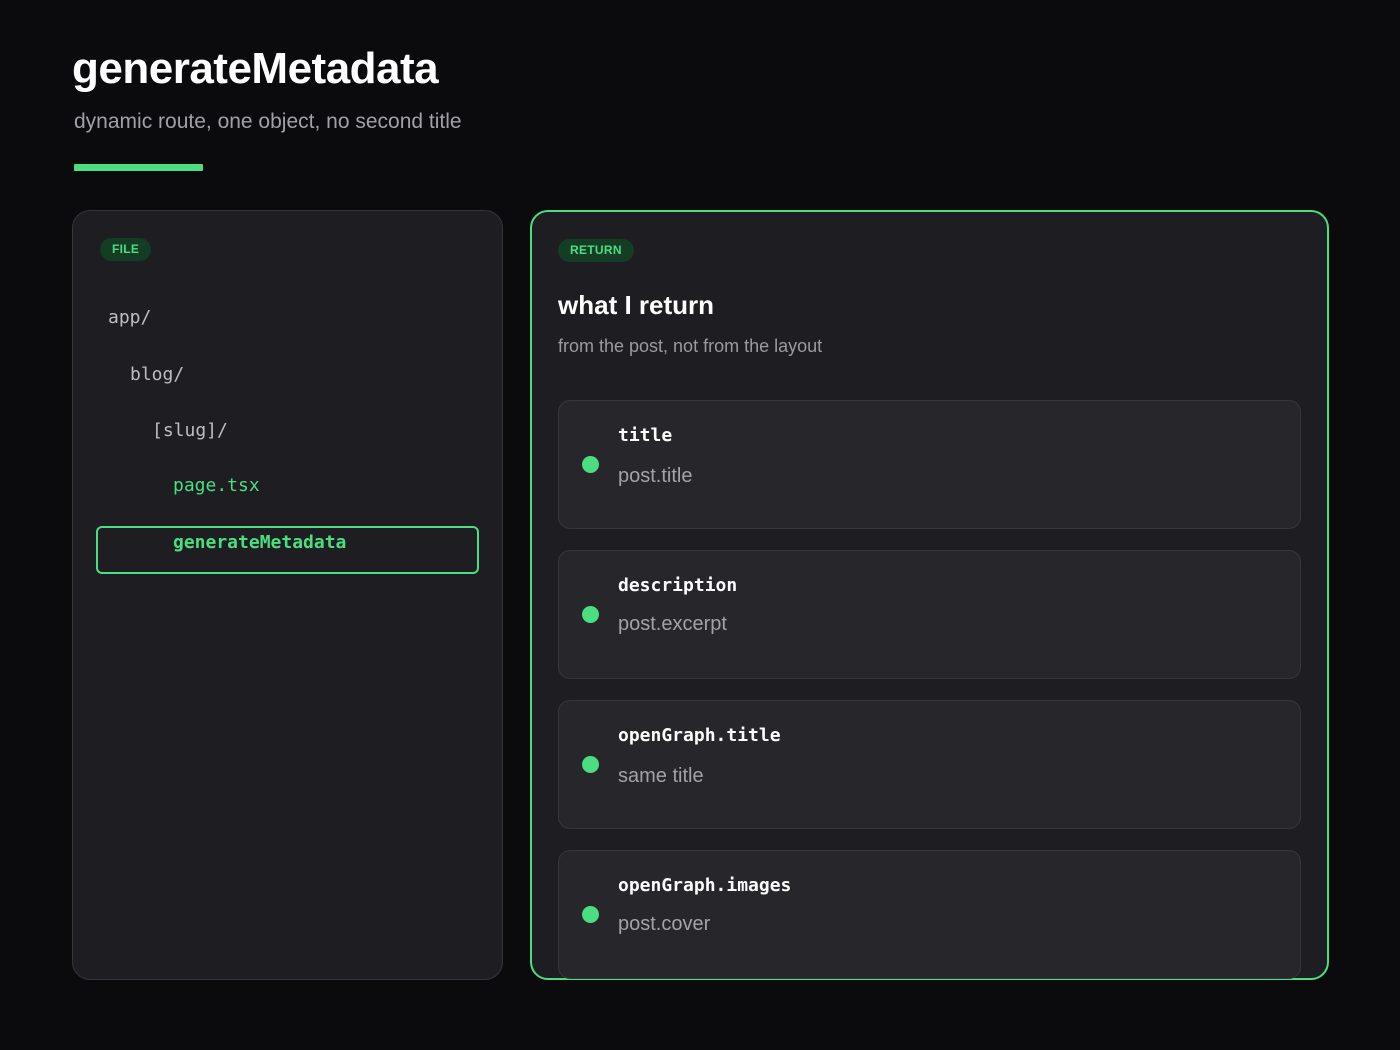 This screenshot has height=1050, width=1400. What do you see at coordinates (138, 167) in the screenshot?
I see `accent-divider` at bounding box center [138, 167].